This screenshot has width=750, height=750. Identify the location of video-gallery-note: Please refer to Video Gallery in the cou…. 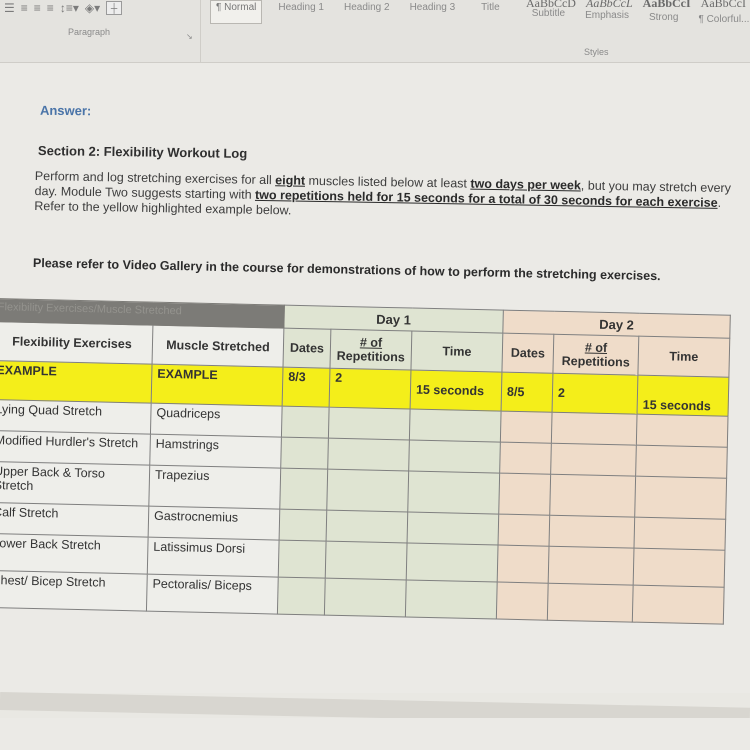
(346, 270).